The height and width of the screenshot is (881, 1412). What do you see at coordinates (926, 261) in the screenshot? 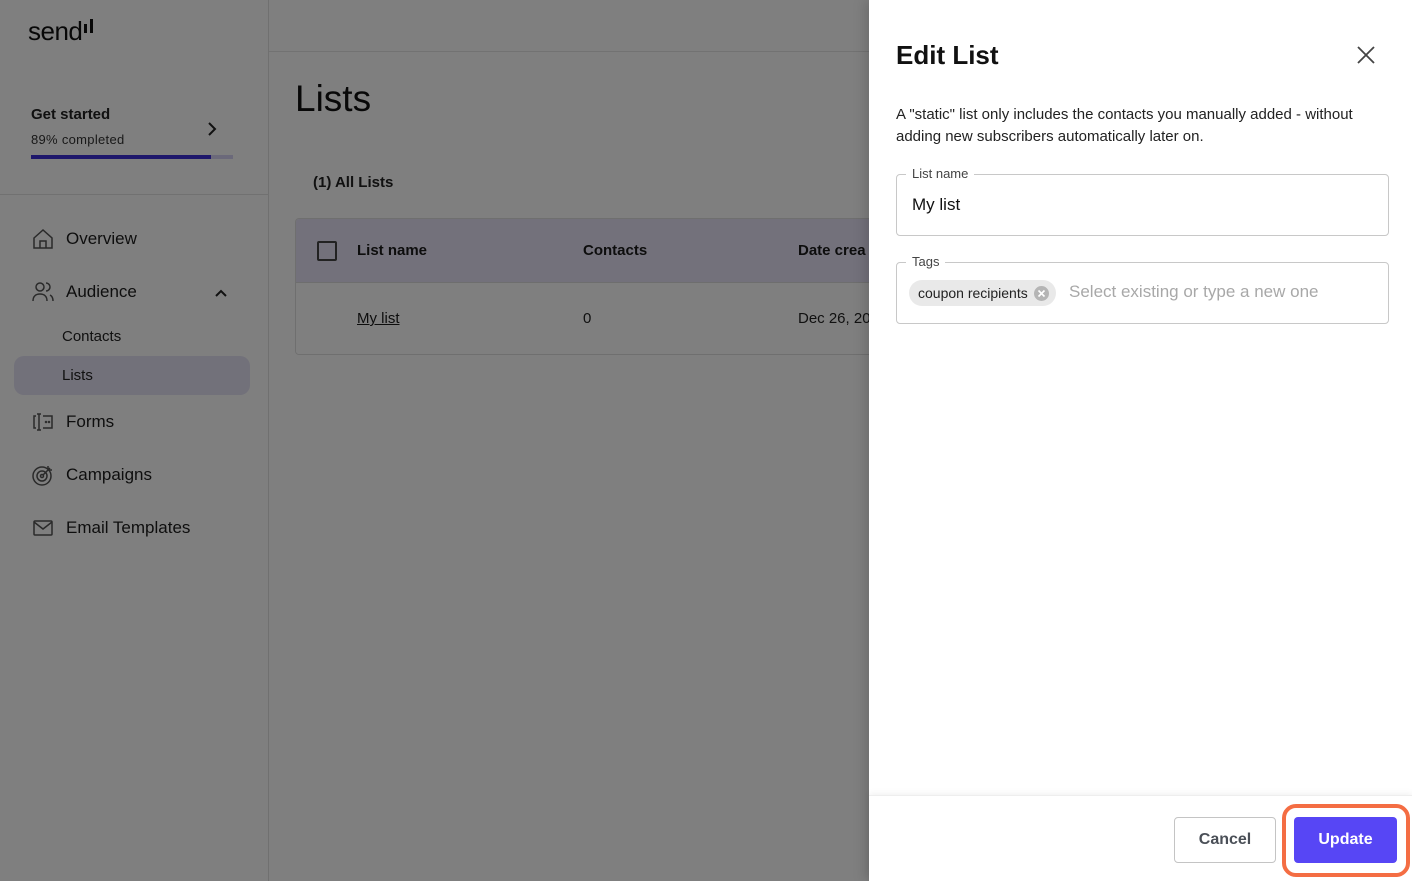
I see `tags-label: Tags` at bounding box center [926, 261].